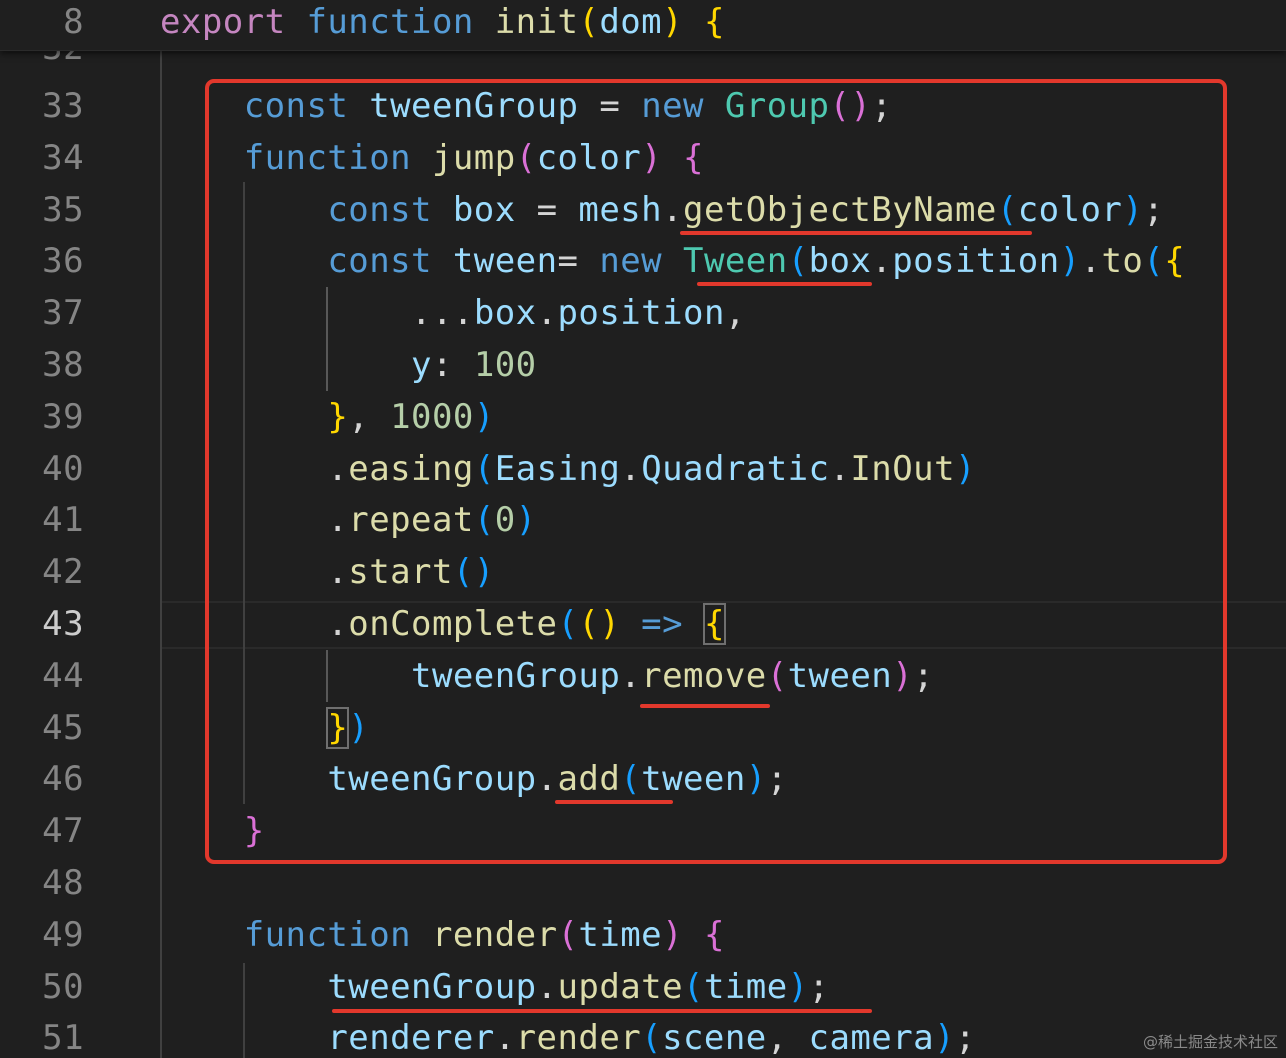  I want to click on code-line: tweenGroup.update(time);, so click(494, 987).